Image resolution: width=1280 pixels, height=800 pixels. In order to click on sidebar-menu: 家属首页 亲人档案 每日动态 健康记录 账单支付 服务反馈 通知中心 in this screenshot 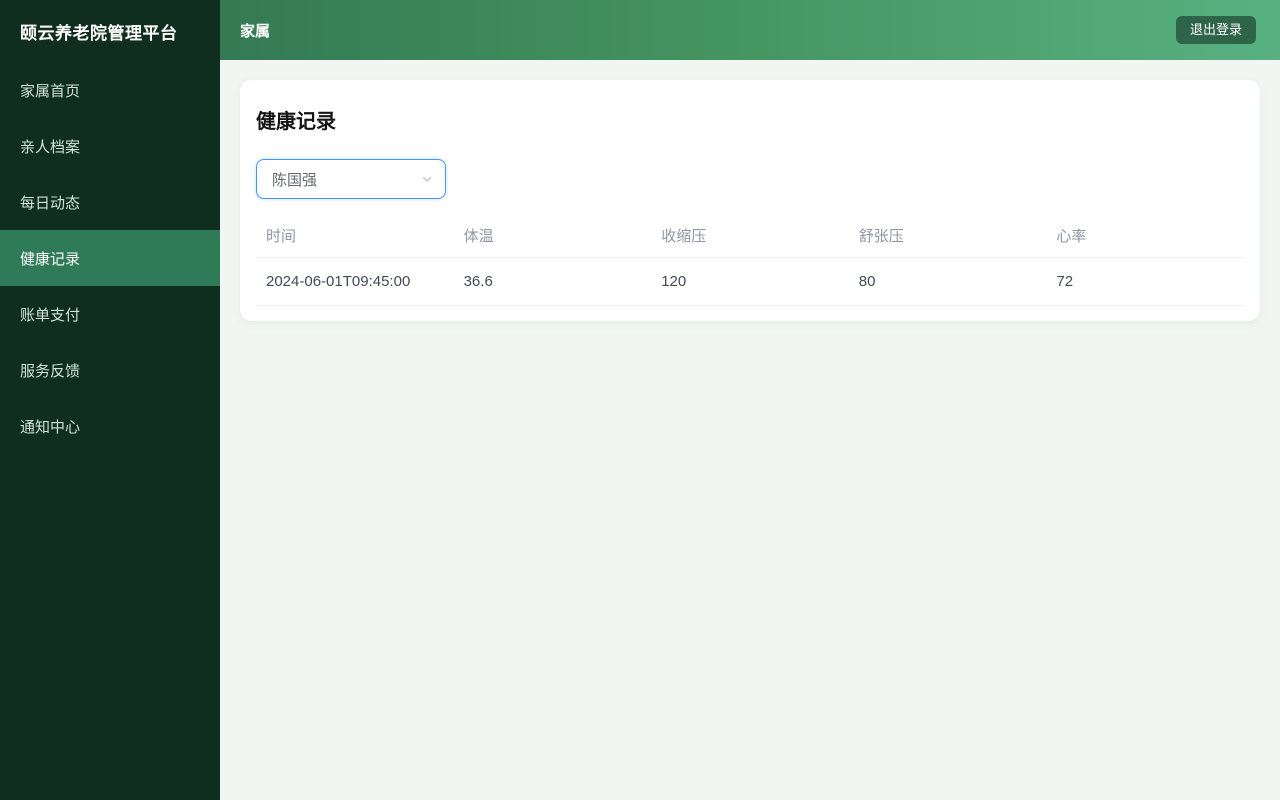, I will do `click(110, 258)`.